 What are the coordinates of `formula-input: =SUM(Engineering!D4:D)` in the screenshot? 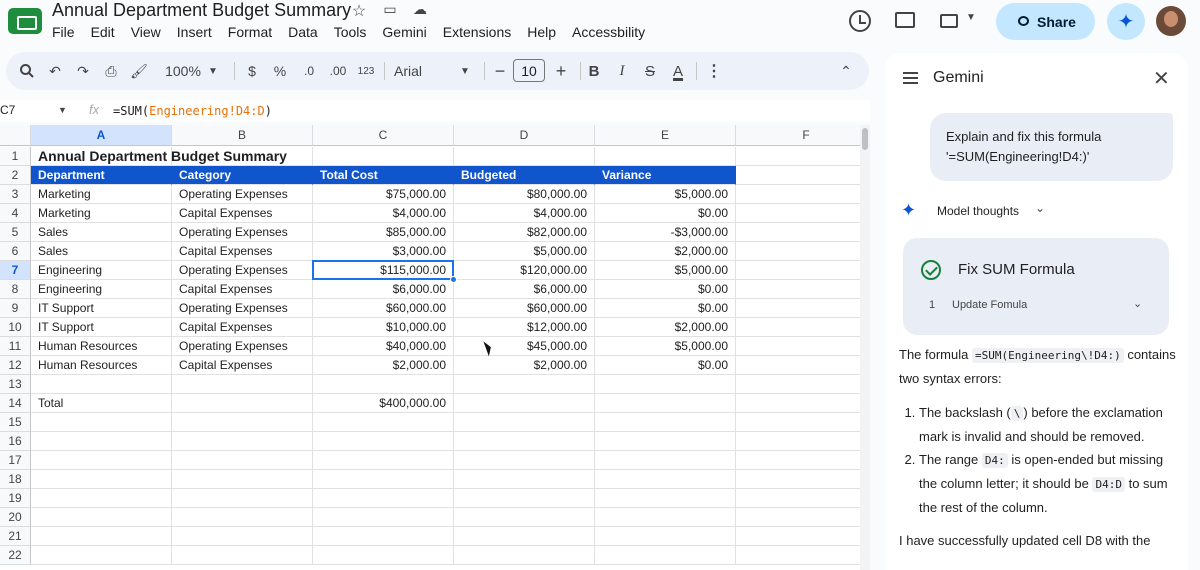 It's located at (192, 111).